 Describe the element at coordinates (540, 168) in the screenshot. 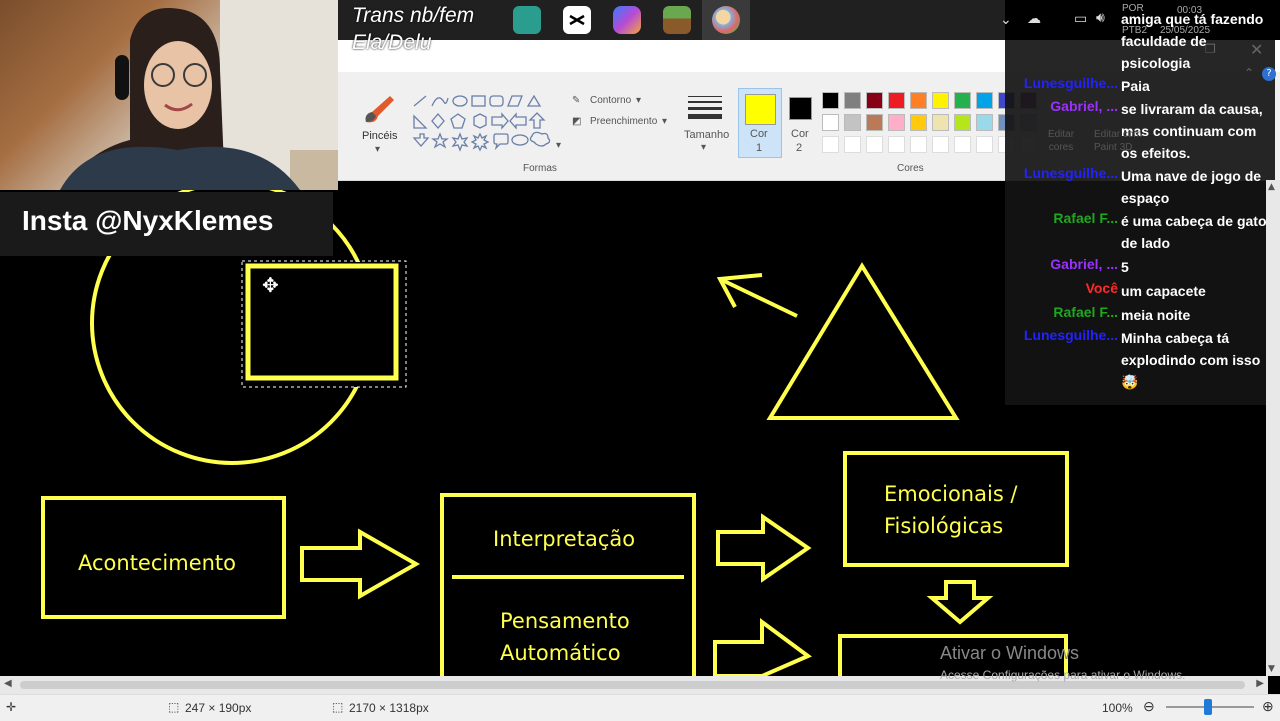

I see `shapes-group-label: Formas` at that location.